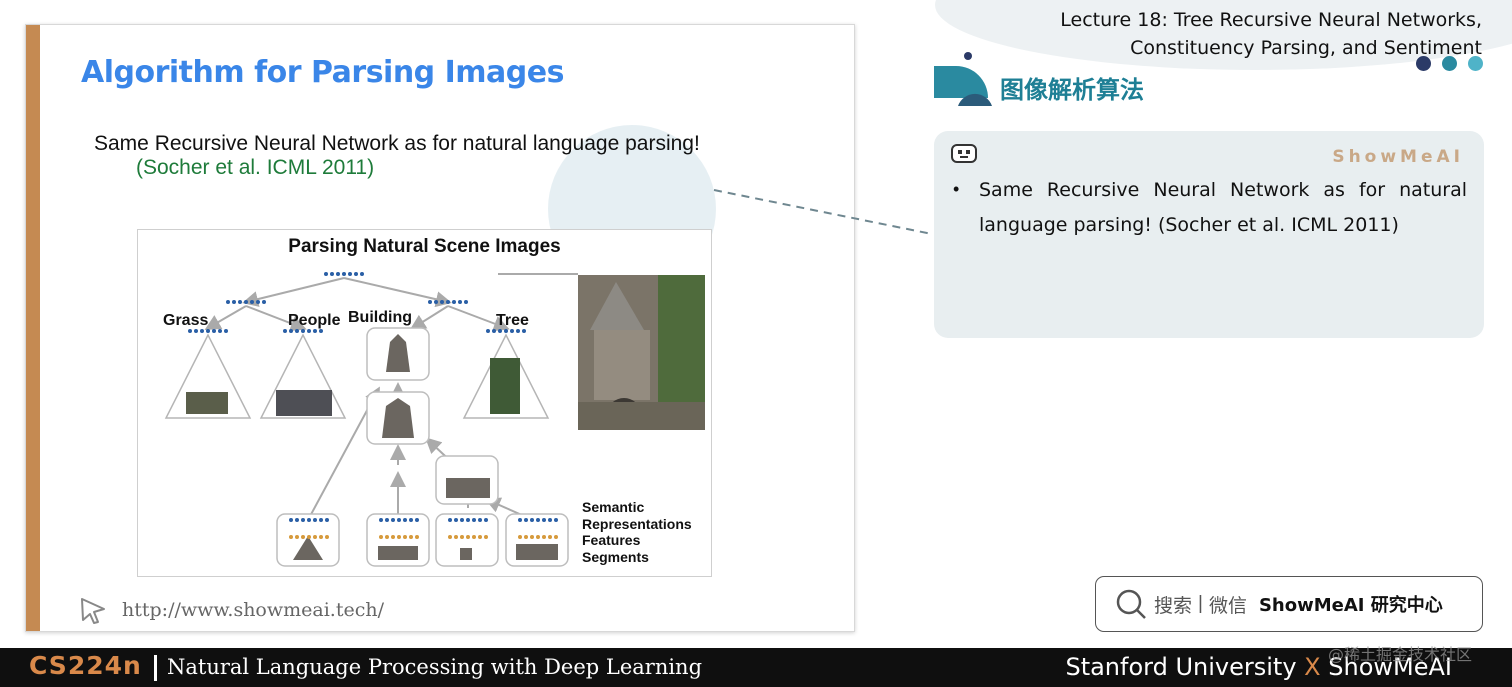 The image size is (1512, 687). Describe the element at coordinates (1475, 63) in the screenshot. I see `dot-light` at that location.